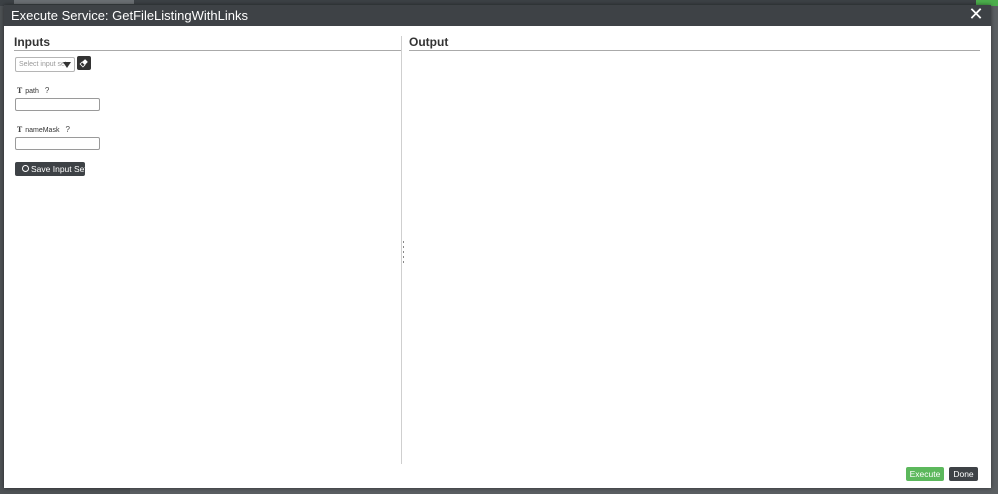 The height and width of the screenshot is (494, 998). What do you see at coordinates (925, 474) in the screenshot?
I see `execute-button: Execute` at bounding box center [925, 474].